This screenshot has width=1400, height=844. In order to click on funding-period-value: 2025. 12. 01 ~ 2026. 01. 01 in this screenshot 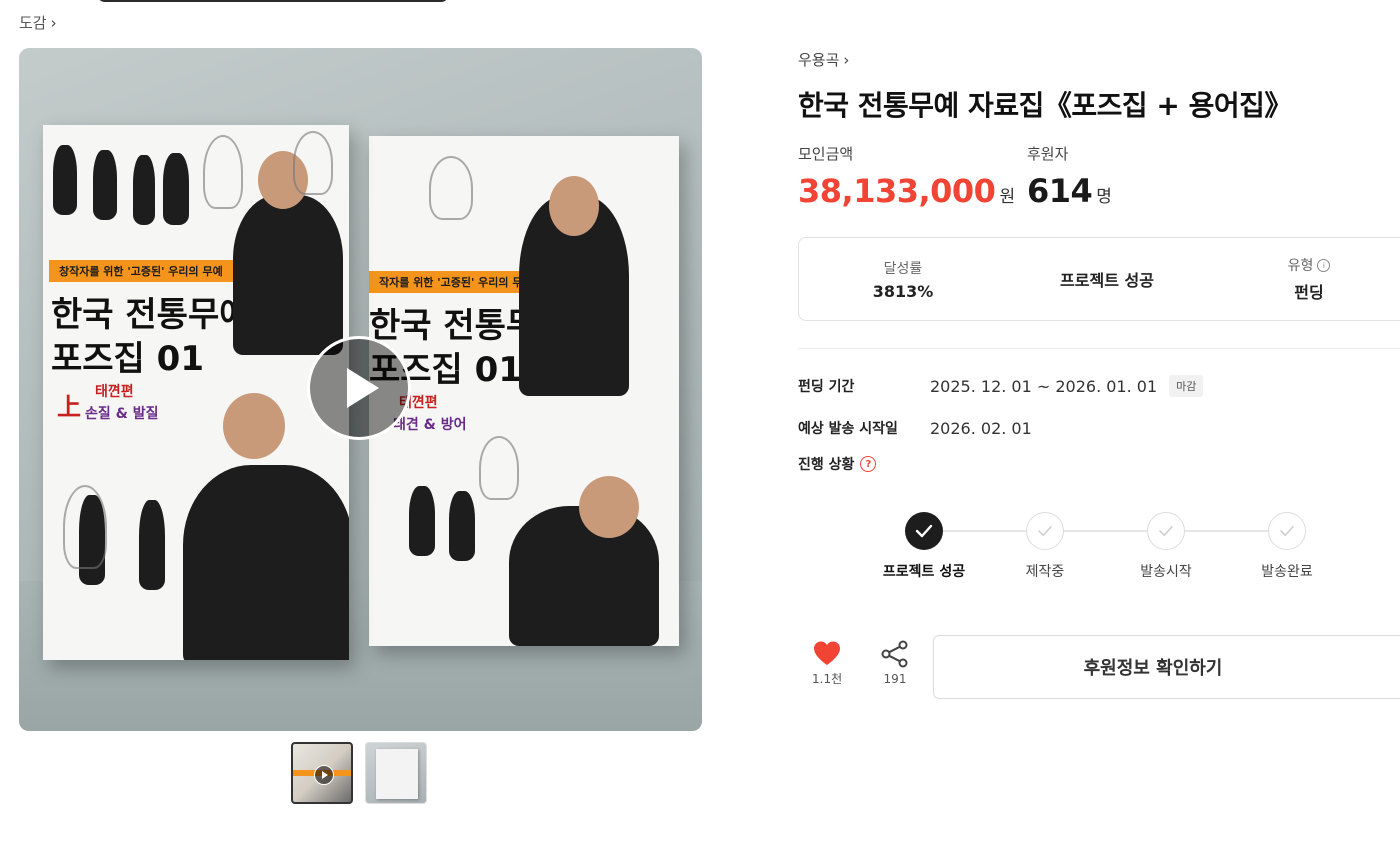, I will do `click(1044, 386)`.